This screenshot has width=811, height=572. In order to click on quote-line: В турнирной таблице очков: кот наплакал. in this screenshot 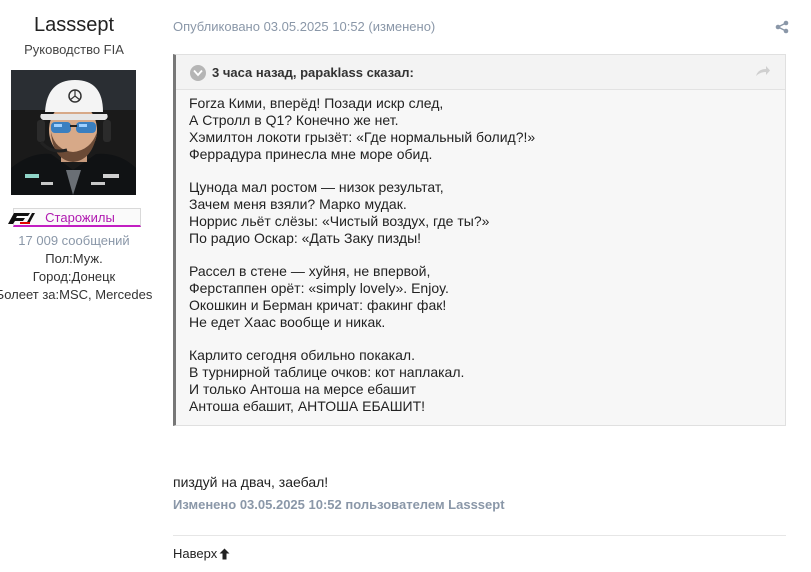, I will do `click(327, 372)`.